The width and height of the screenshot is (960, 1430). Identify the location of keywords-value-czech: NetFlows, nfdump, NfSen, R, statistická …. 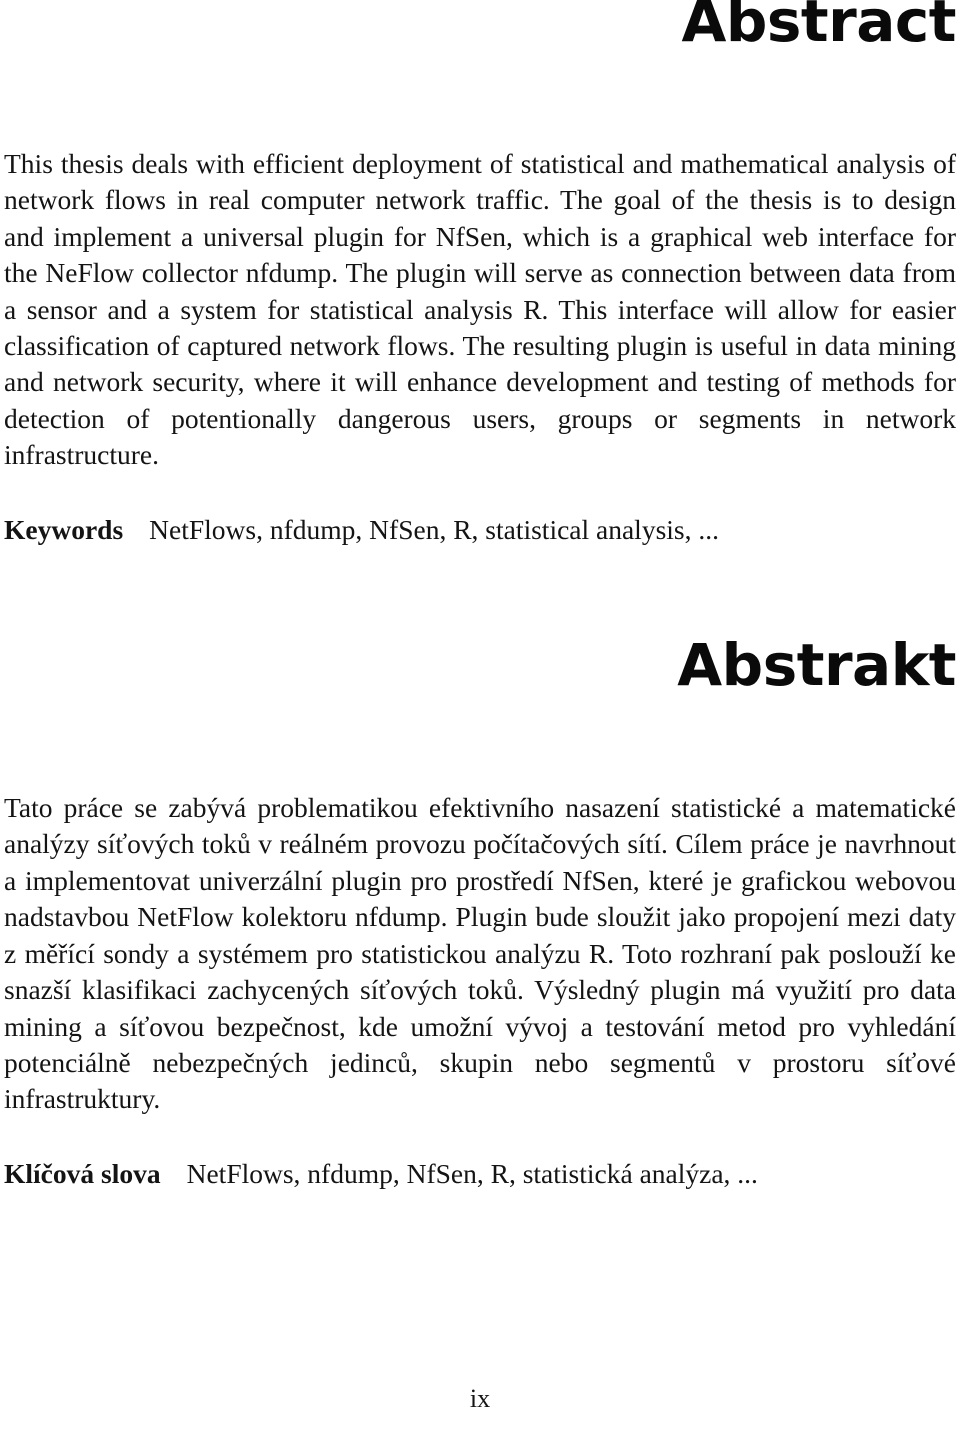
(472, 1173).